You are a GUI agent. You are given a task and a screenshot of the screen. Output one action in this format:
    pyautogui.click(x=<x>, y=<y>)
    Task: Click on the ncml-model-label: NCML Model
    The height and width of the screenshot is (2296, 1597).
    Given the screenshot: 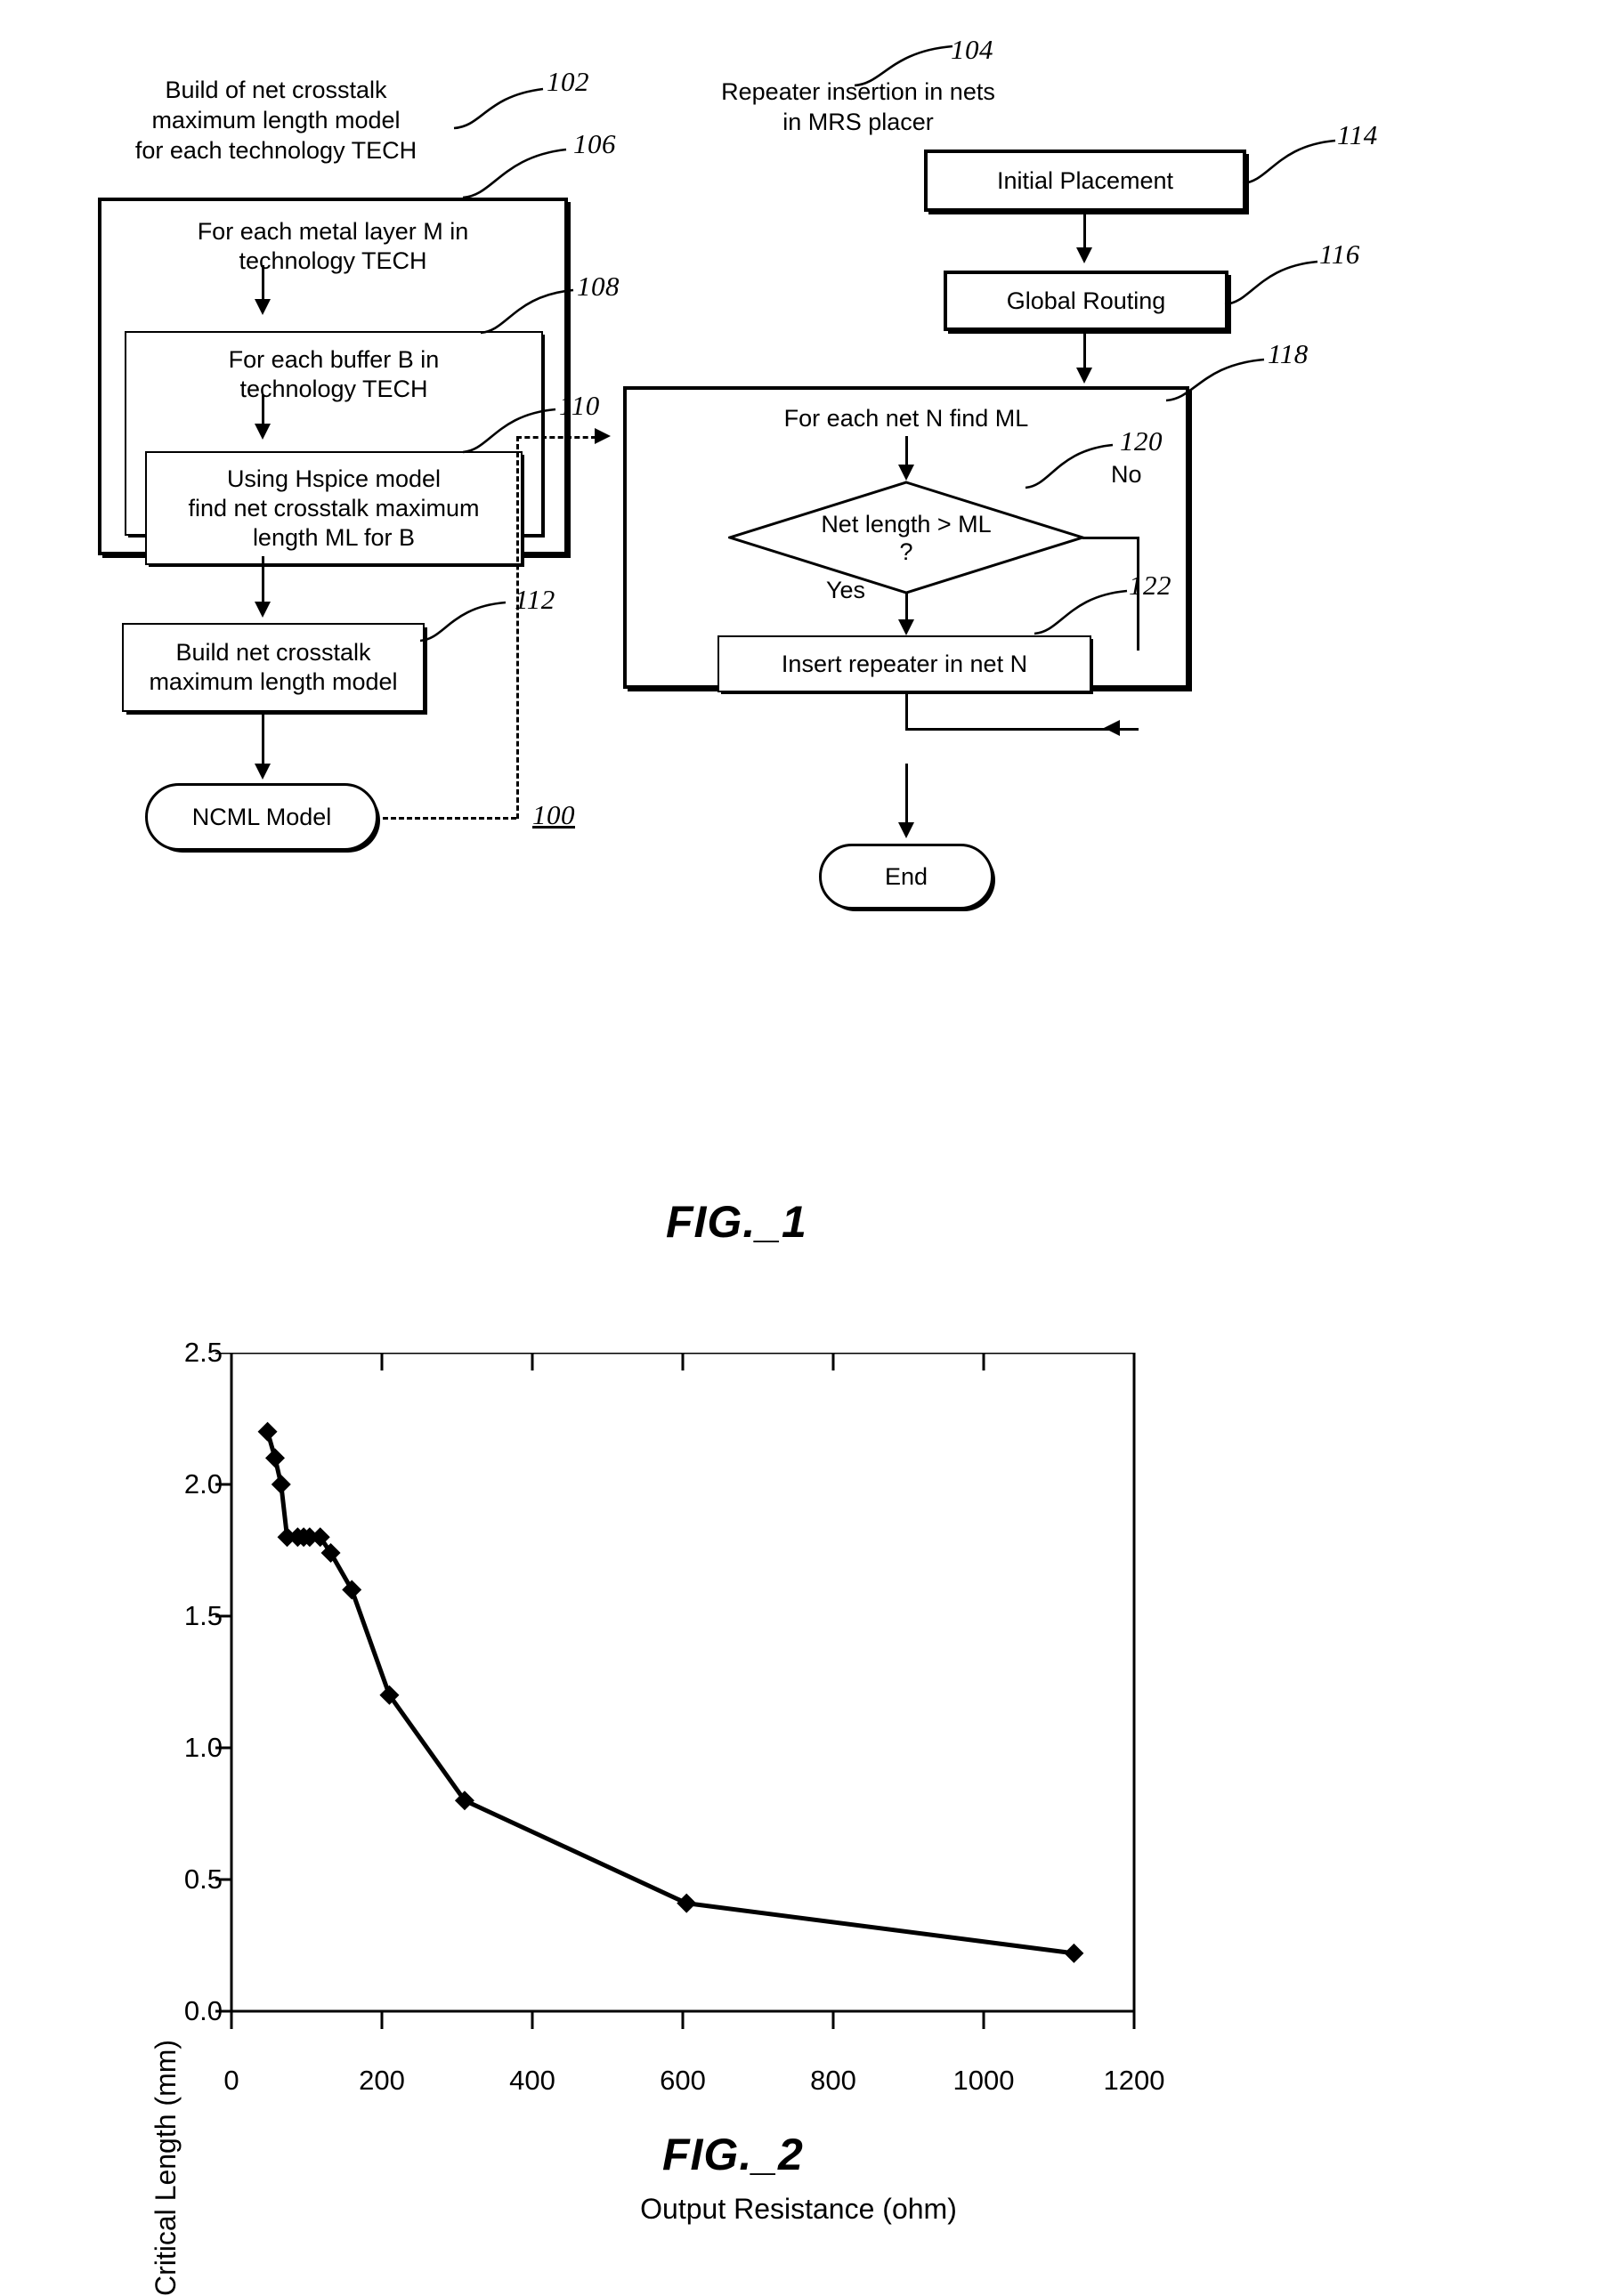 What is the action you would take?
    pyautogui.click(x=262, y=816)
    